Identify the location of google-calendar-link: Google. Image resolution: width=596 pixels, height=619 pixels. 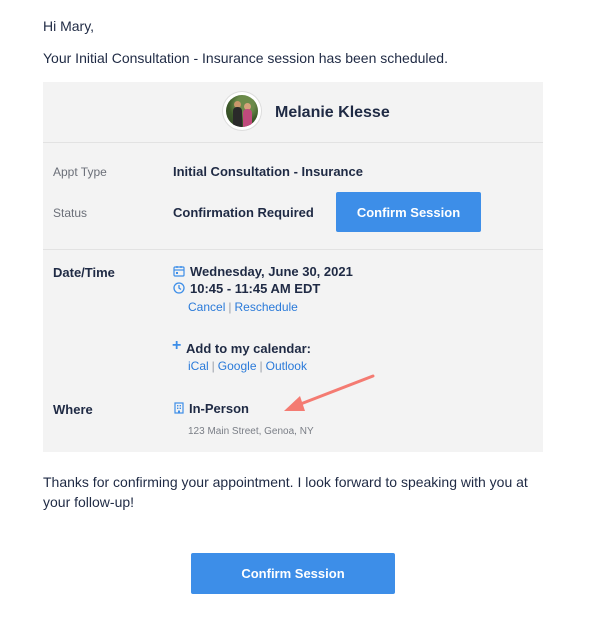
(237, 366).